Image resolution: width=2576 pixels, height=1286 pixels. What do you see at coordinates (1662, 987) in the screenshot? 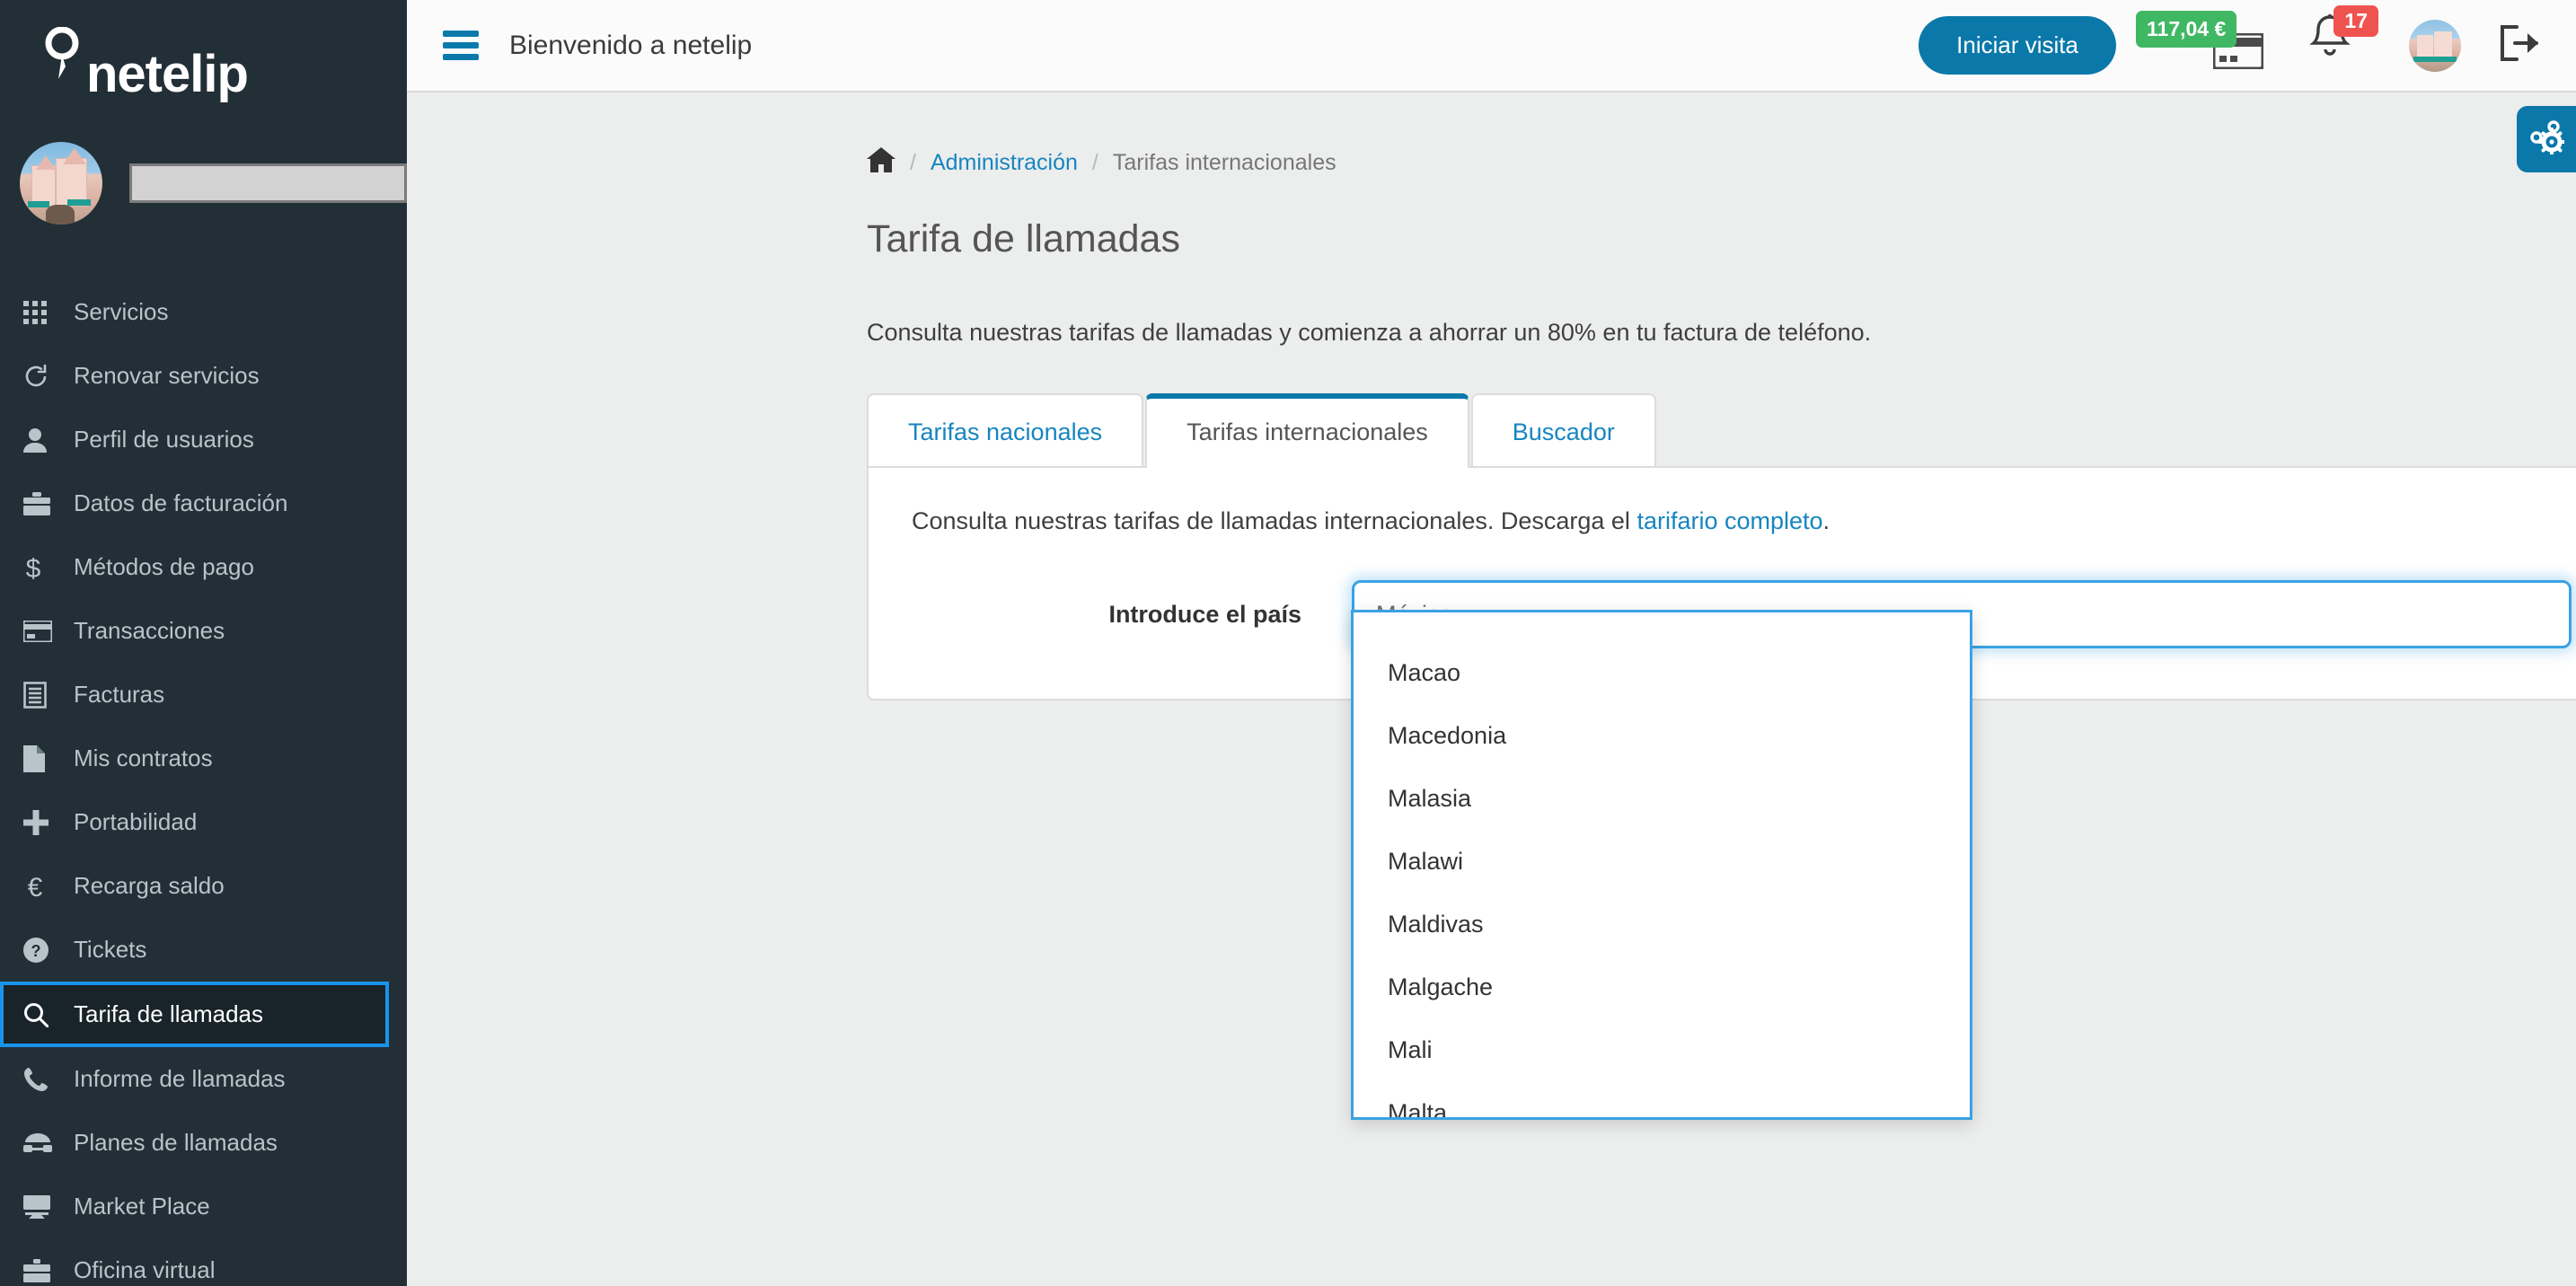
I see `dropdown-option: Malgache` at bounding box center [1662, 987].